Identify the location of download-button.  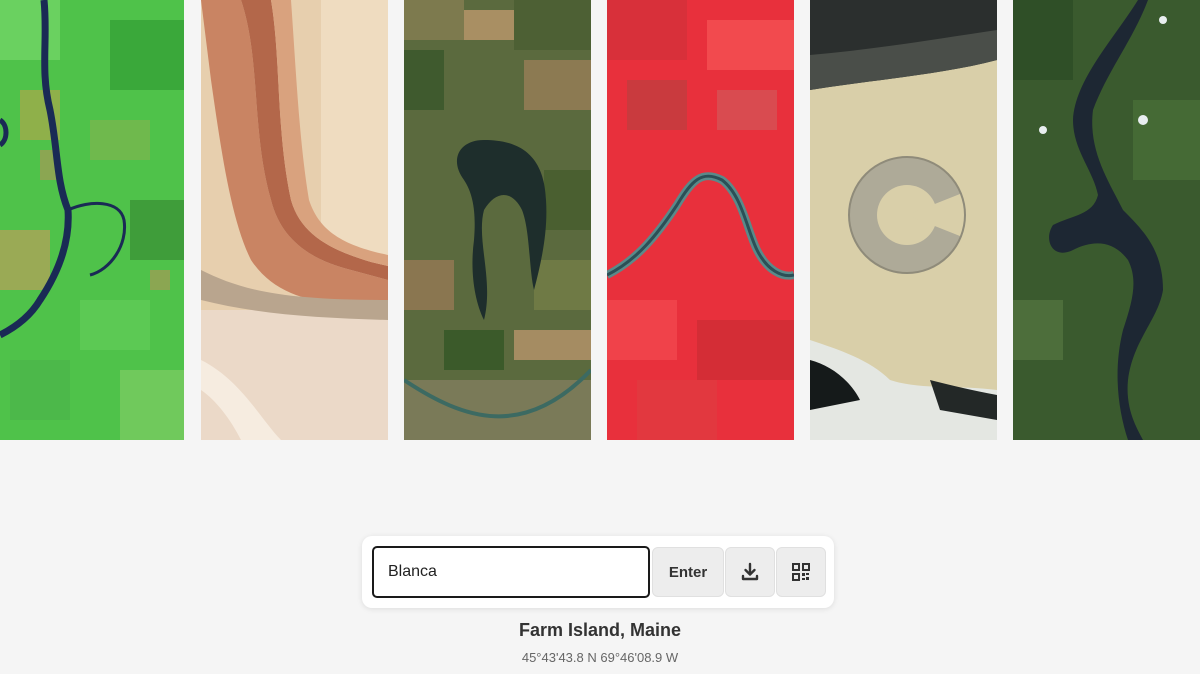
(750, 572).